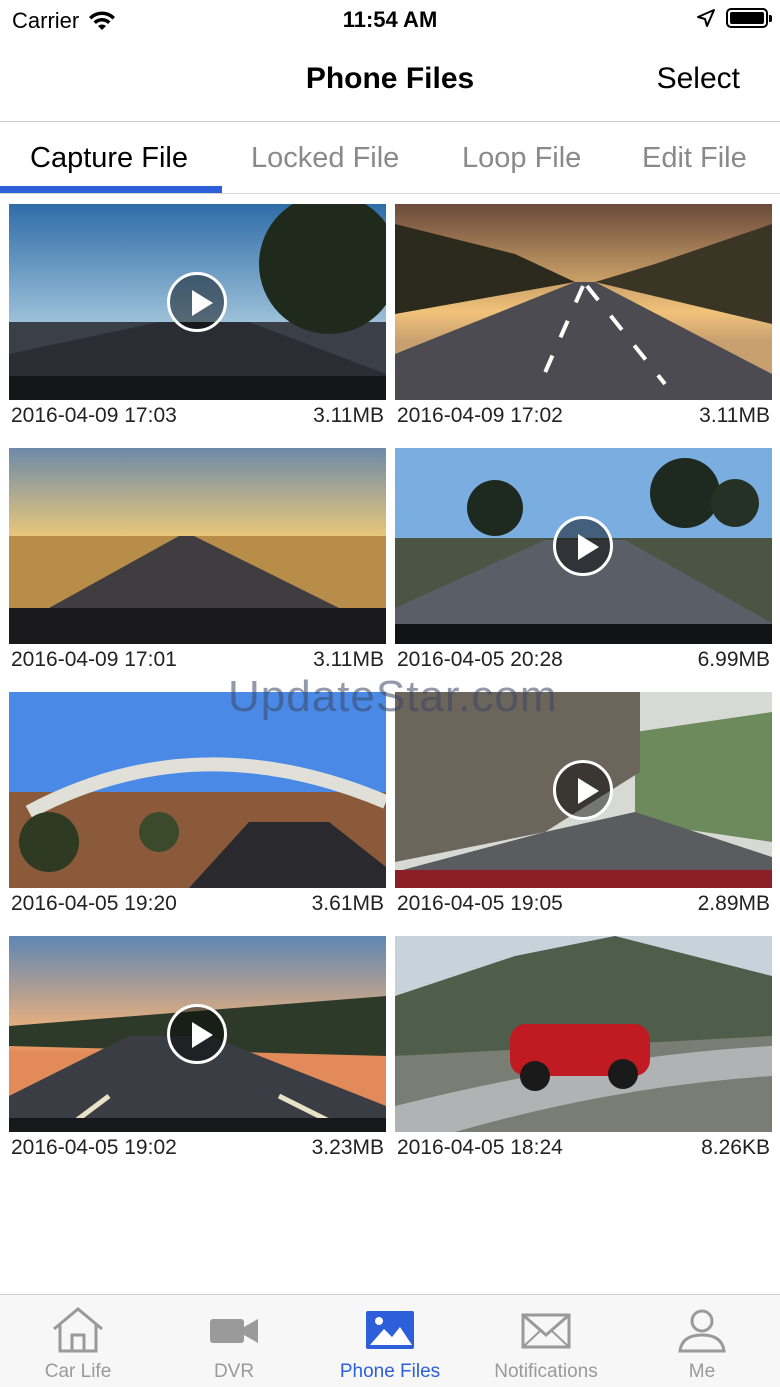  Describe the element at coordinates (702, 1331) in the screenshot. I see `person-icon` at that location.